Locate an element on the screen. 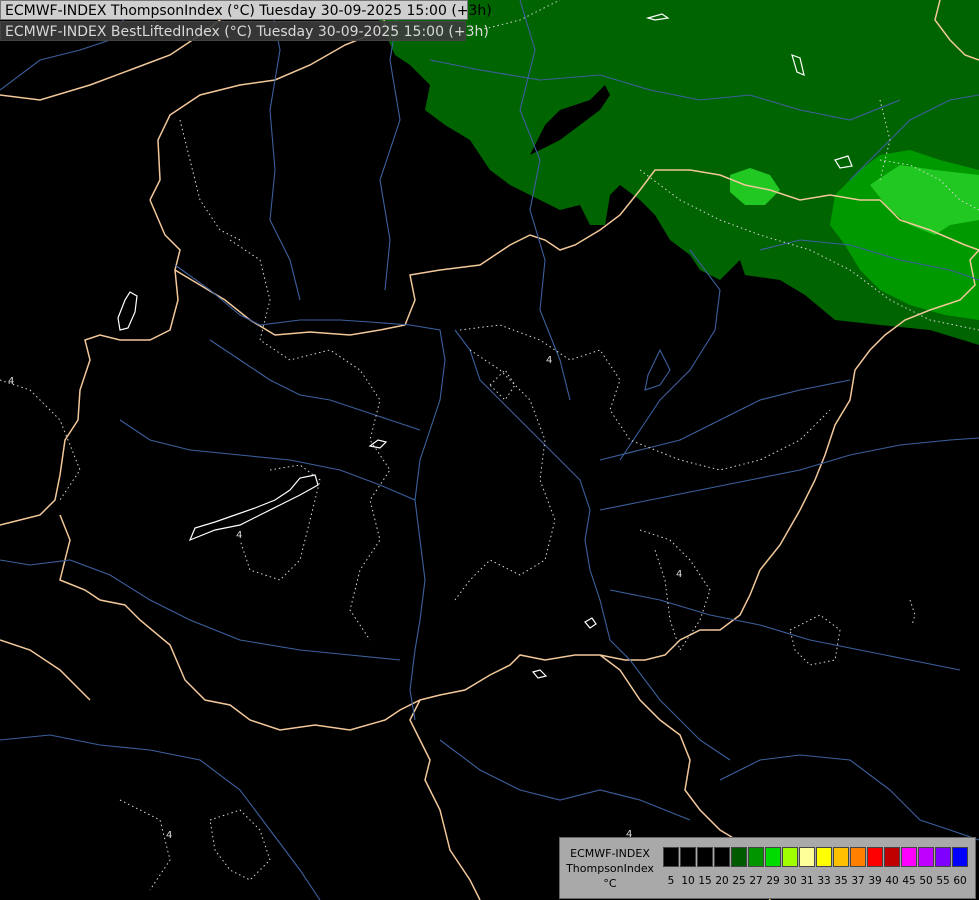 The width and height of the screenshot is (979, 900). legend-title-line: °C is located at coordinates (610, 883).